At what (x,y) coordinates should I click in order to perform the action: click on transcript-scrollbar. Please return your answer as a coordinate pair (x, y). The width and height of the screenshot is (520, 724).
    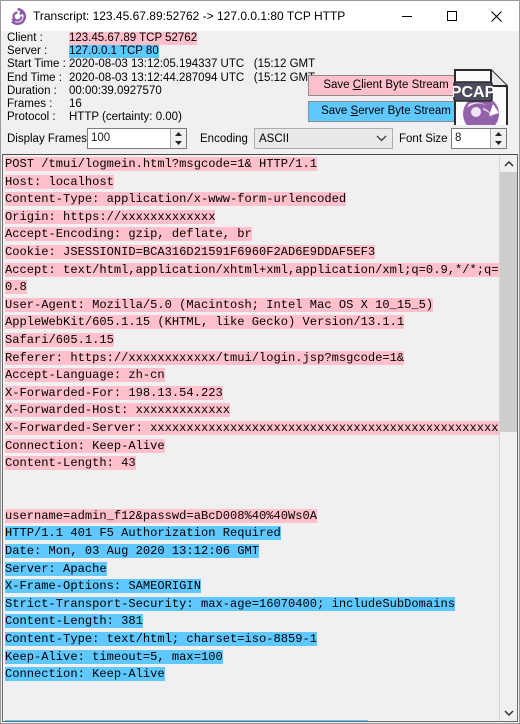
    Looking at the image, I should click on (508, 438).